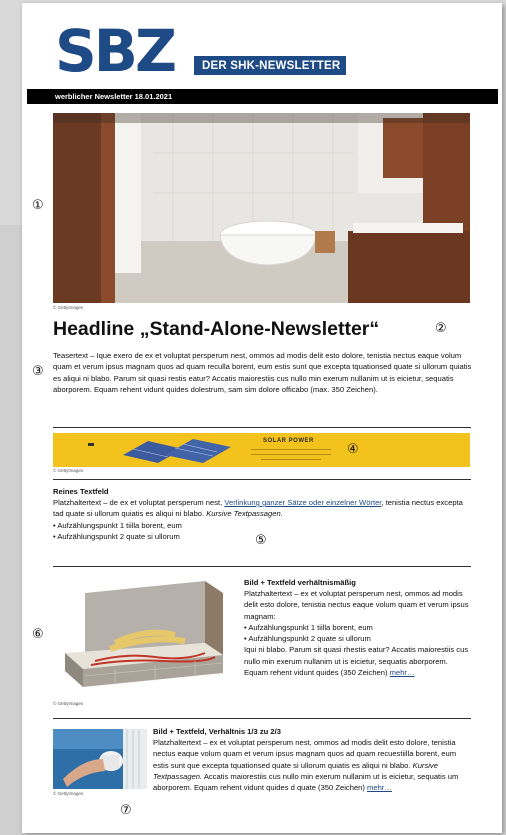 The image size is (506, 835). Describe the element at coordinates (38, 371) in the screenshot. I see `marker-3: ③` at that location.